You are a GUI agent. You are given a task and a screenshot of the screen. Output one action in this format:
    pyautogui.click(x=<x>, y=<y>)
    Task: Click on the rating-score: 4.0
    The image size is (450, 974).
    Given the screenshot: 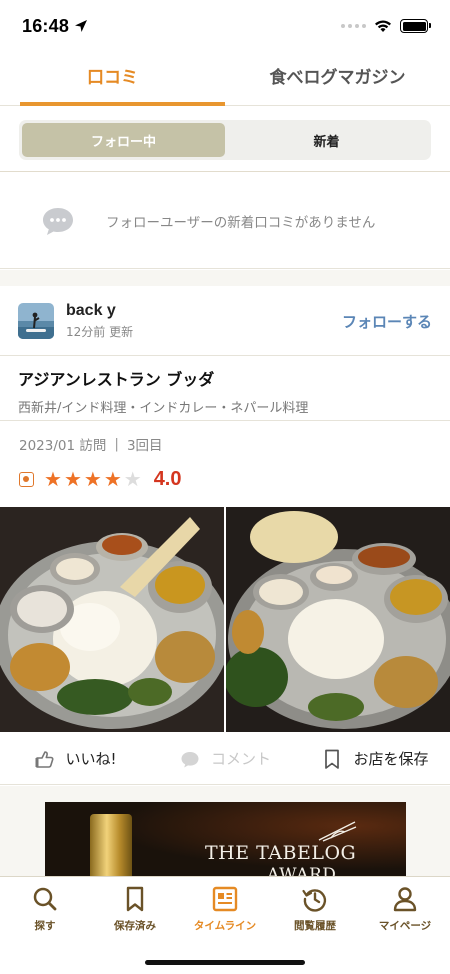 What is the action you would take?
    pyautogui.click(x=167, y=478)
    